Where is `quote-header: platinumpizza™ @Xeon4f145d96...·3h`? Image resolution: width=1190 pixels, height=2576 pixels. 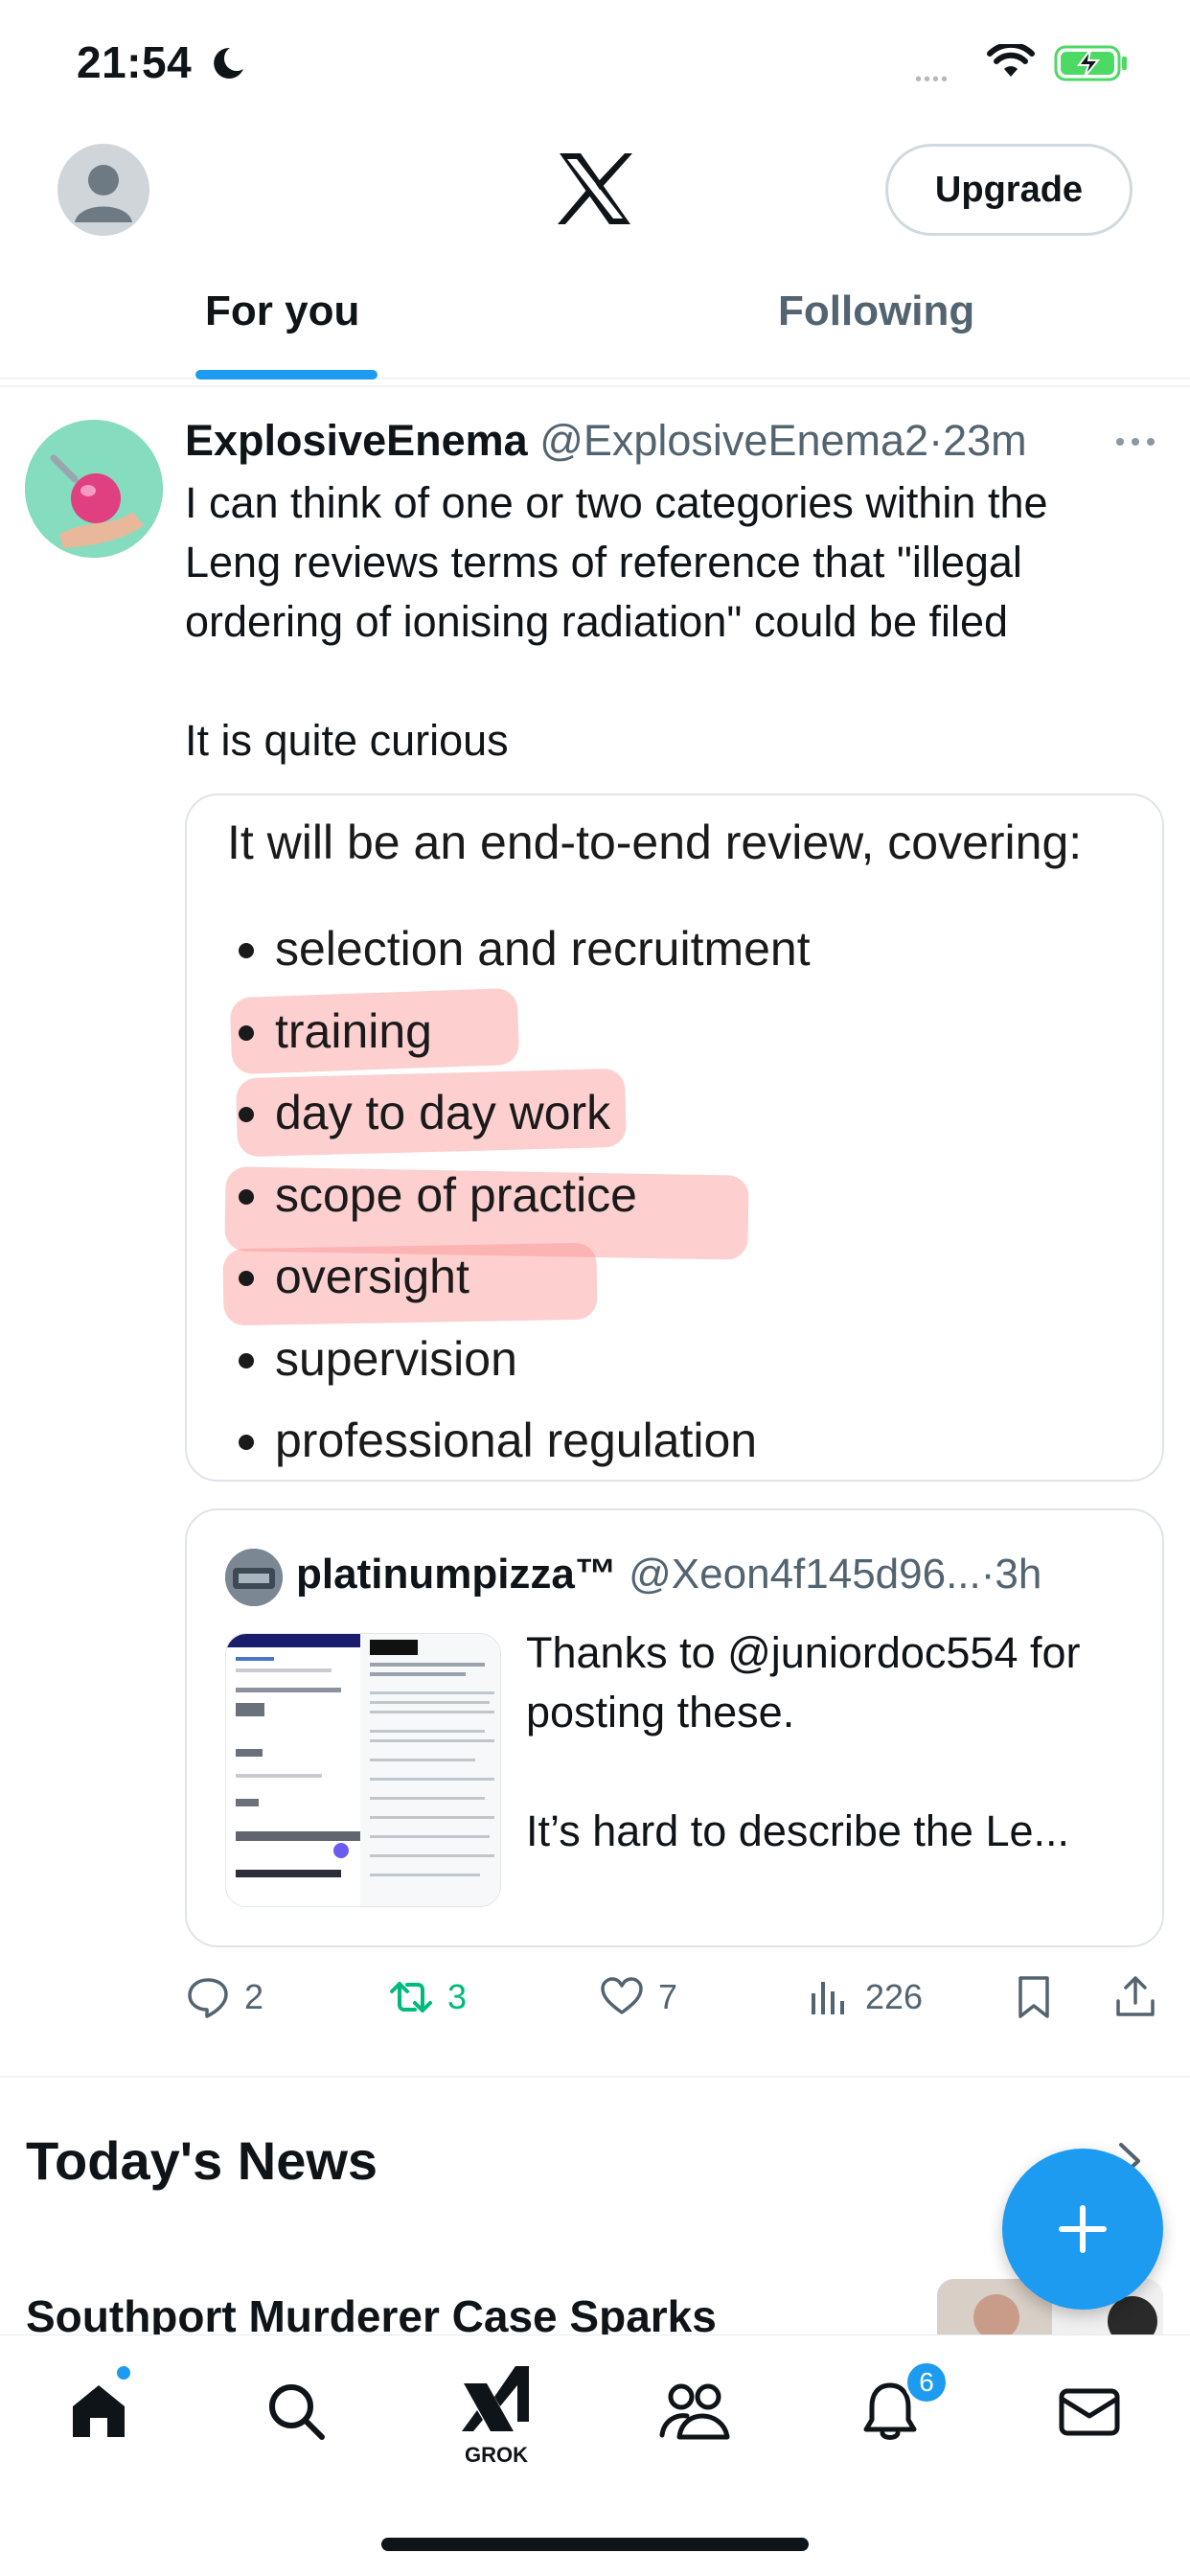 quote-header: platinumpizza™ @Xeon4f145d96...·3h is located at coordinates (669, 1575).